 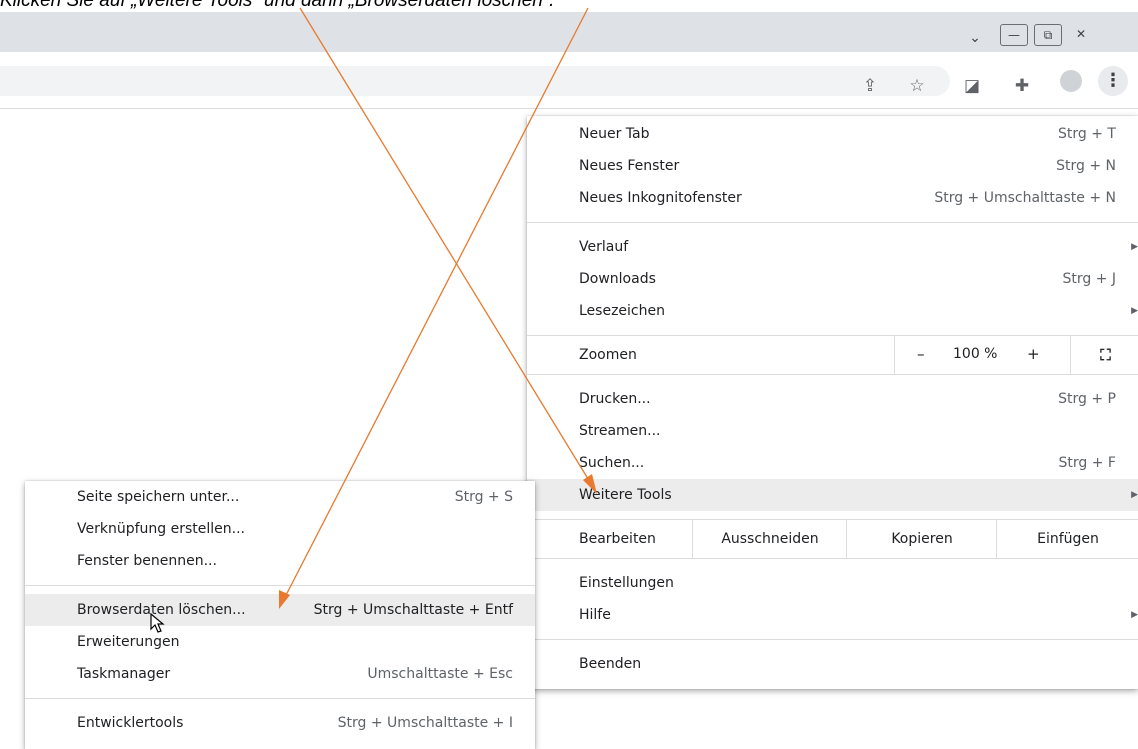 I want to click on arrowhead-more-tools, so click(x=590, y=484).